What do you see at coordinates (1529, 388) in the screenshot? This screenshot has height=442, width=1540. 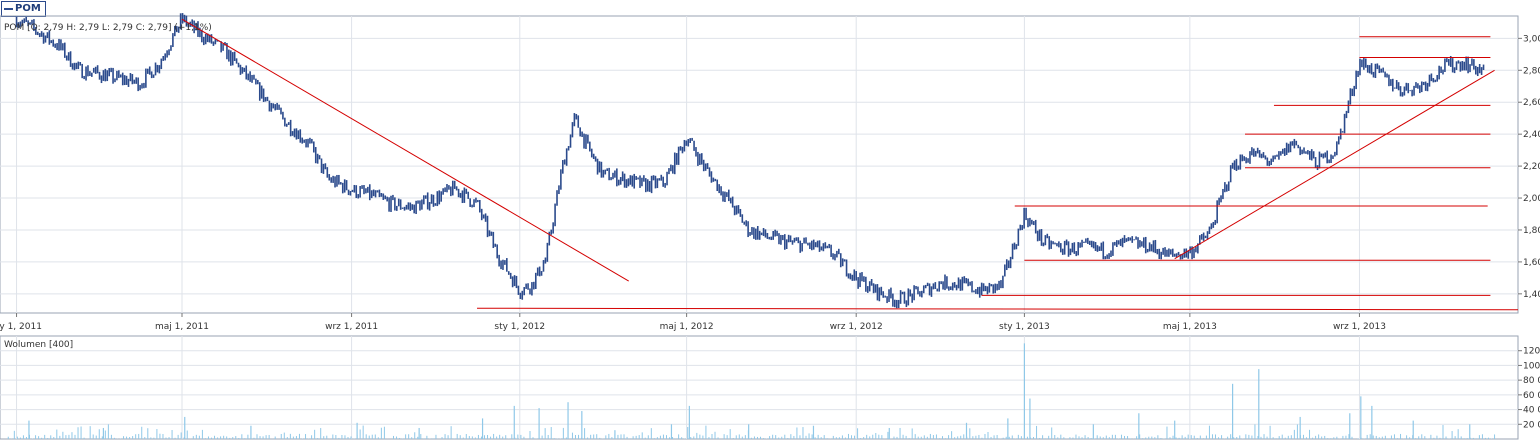 I see `volume-y-tick-labels: 20 000 40 000 60 000 80 000 100 000 120 000` at bounding box center [1529, 388].